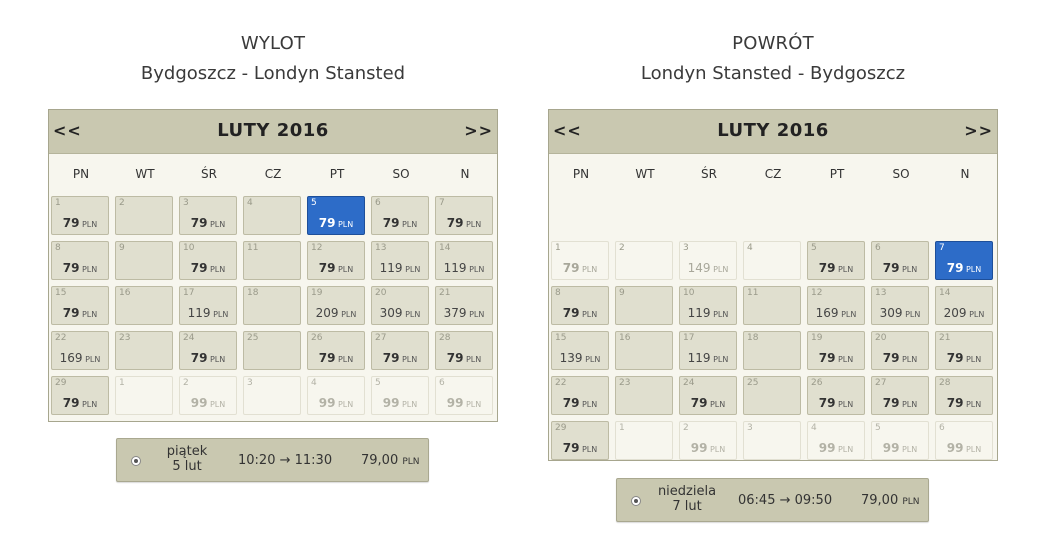 The image size is (1045, 549). I want to click on day-number: 3, so click(686, 248).